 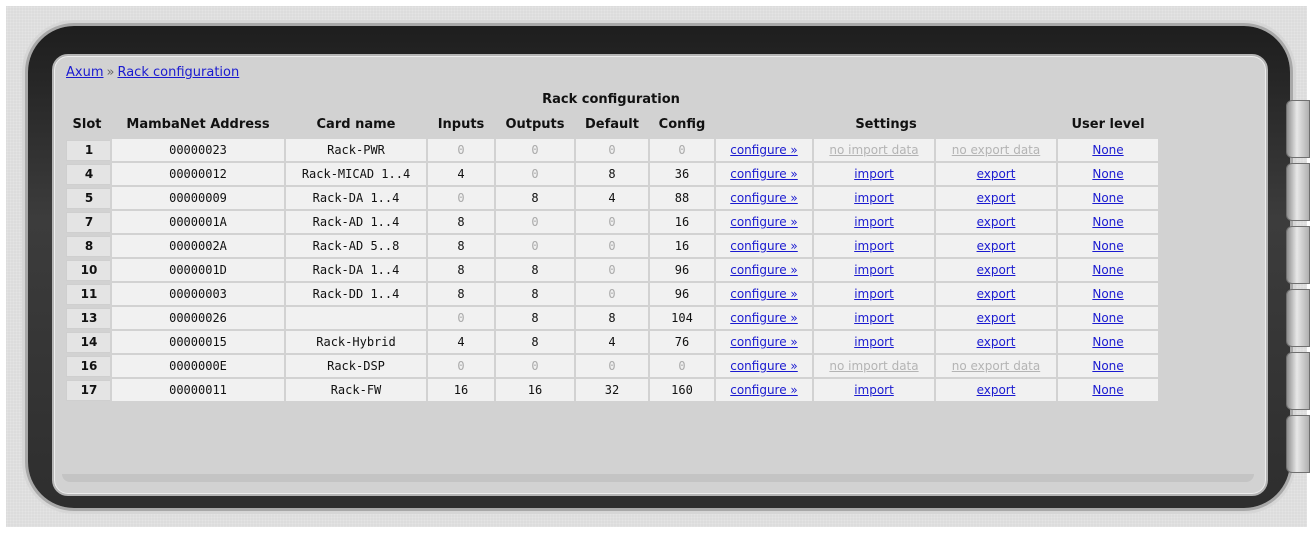 What do you see at coordinates (612, 342) in the screenshot?
I see `default-value: 4` at bounding box center [612, 342].